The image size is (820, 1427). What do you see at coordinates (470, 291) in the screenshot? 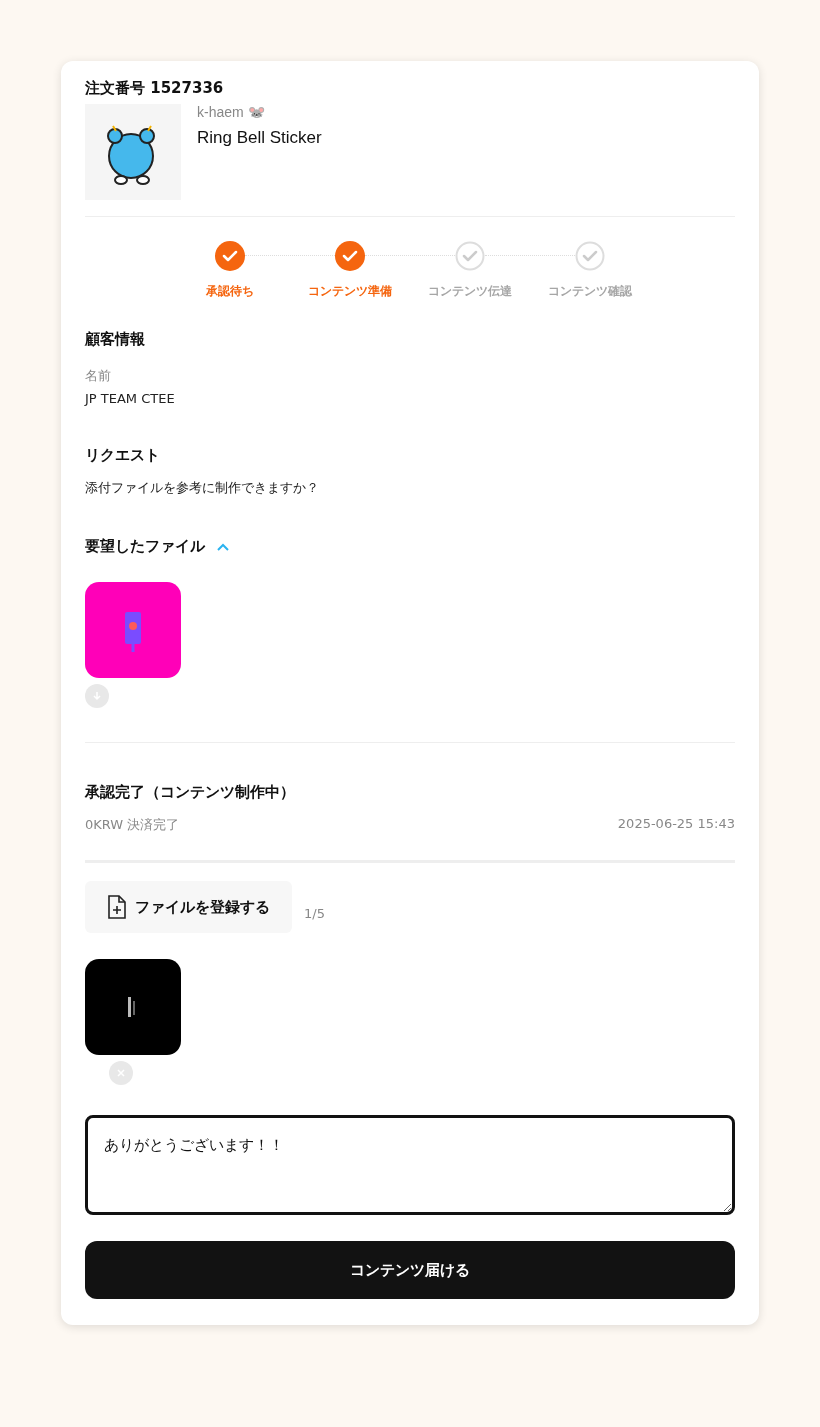
I see `step-label: コンテンツ伝達` at bounding box center [470, 291].